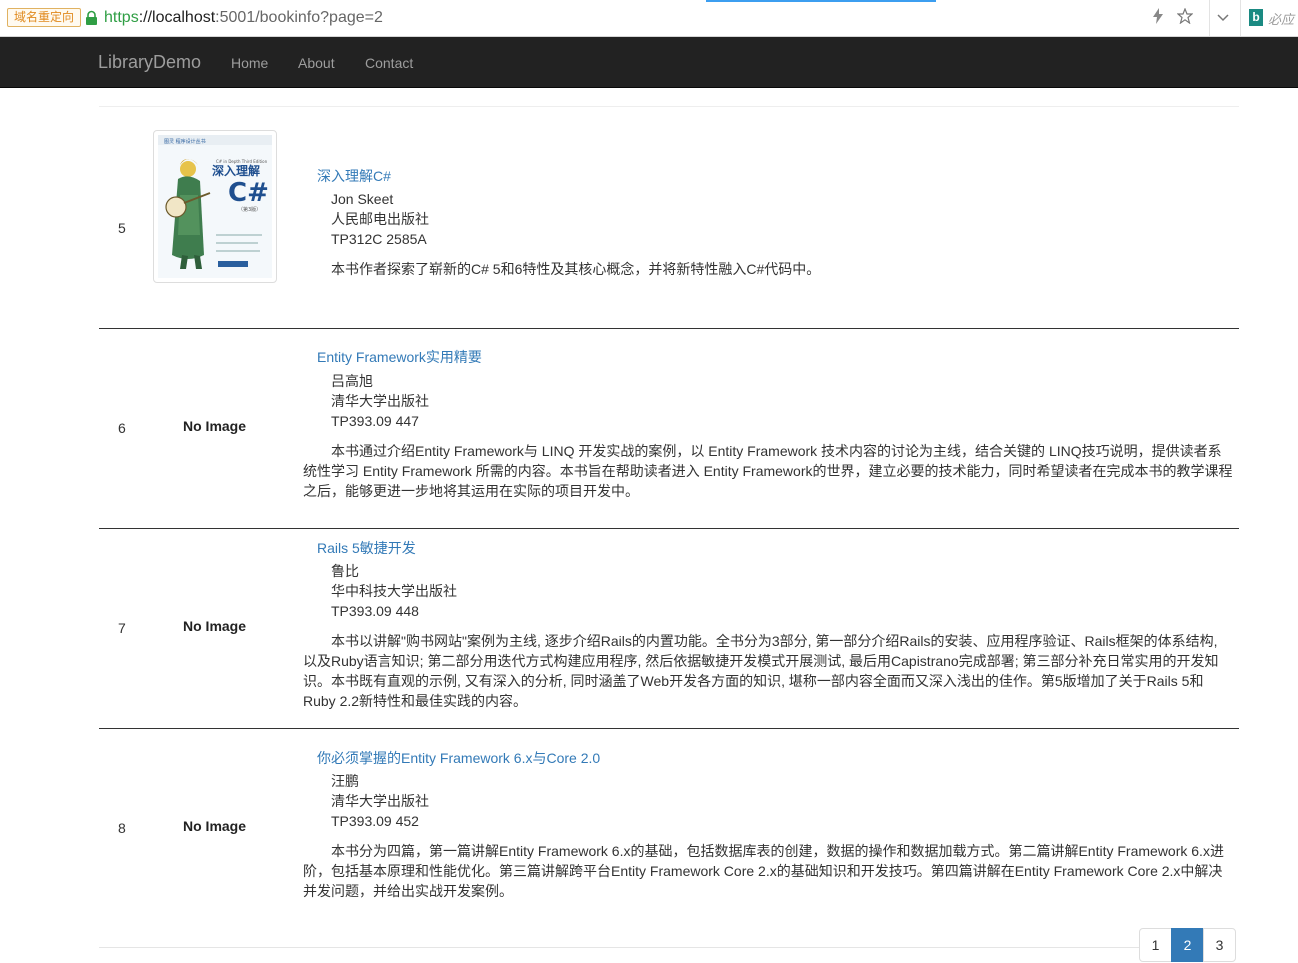 This screenshot has width=1298, height=963. Describe the element at coordinates (821, 1) in the screenshot. I see `page-load-progress` at that location.